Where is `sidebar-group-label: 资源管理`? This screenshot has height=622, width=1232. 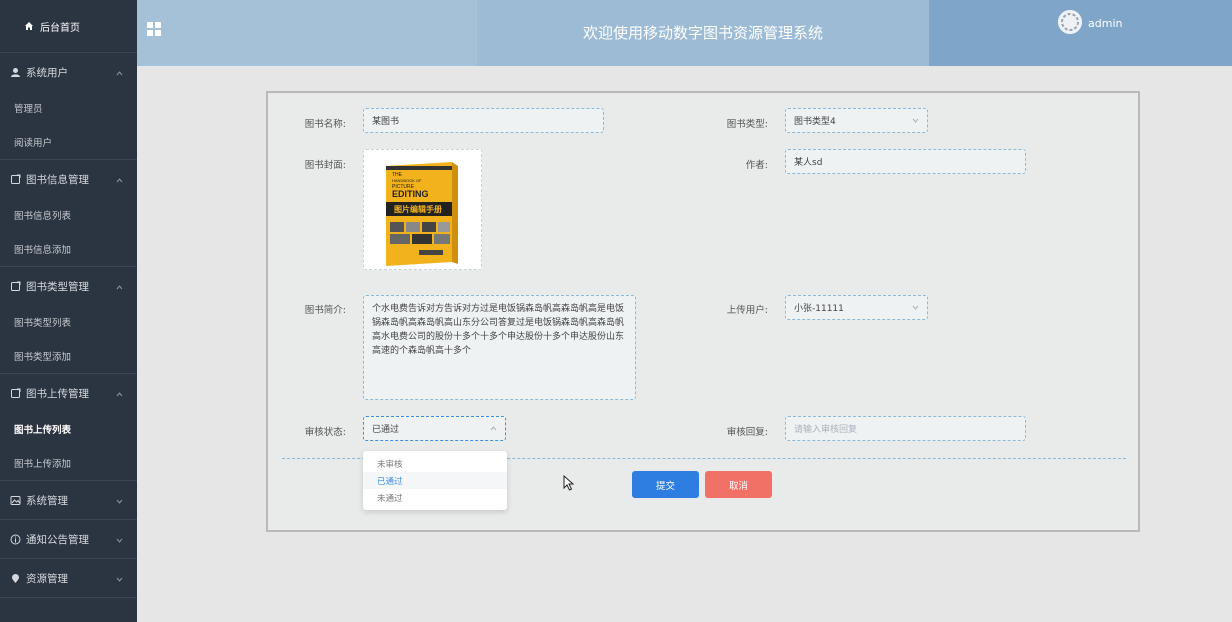
sidebar-group-label: 资源管理 is located at coordinates (47, 578).